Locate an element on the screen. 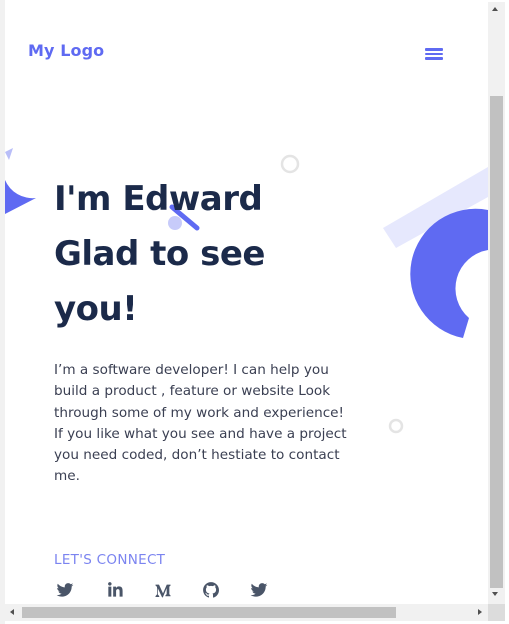  scroll-right-arrow-icon is located at coordinates (480, 612).